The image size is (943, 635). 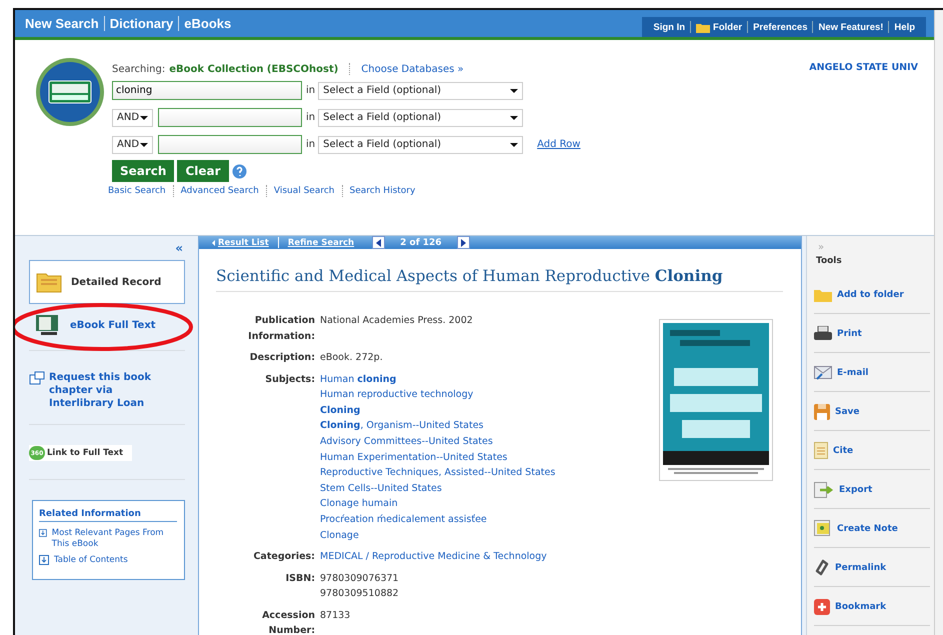 What do you see at coordinates (351, 358) in the screenshot?
I see `field-value: eBook. 272p.` at bounding box center [351, 358].